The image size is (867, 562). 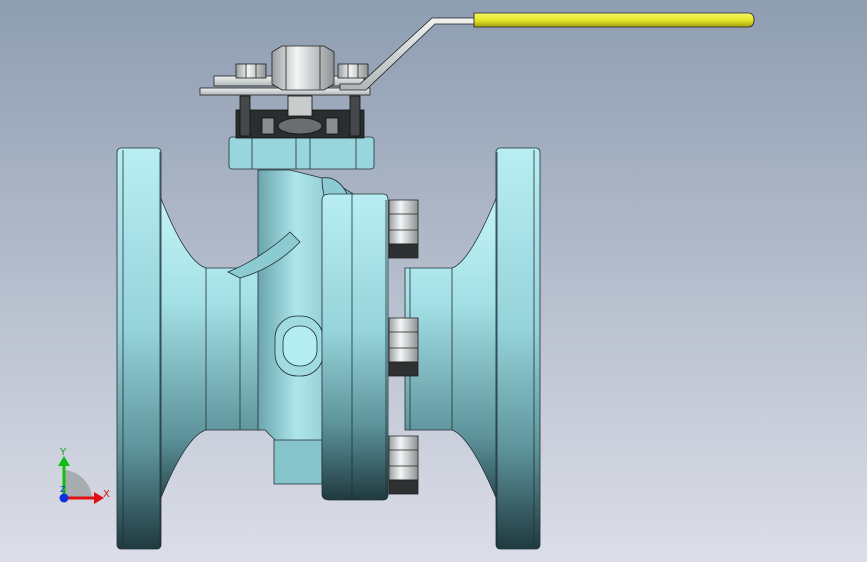 I want to click on cap-bolt-middle, so click(x=403, y=347).